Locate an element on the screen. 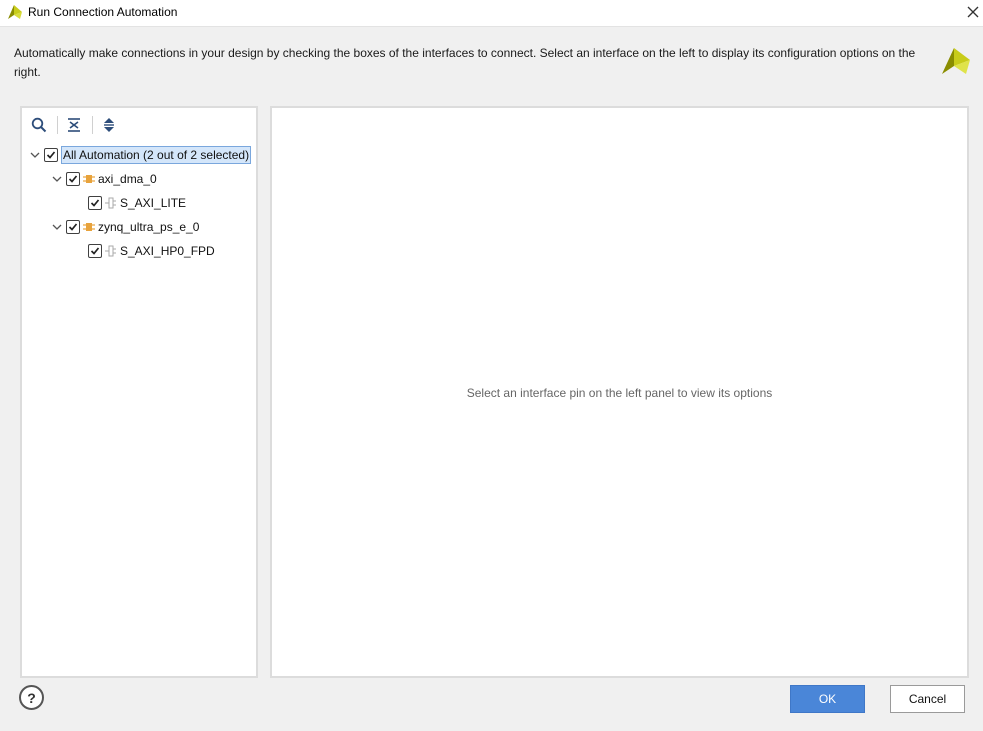  collapse-all-icon is located at coordinates (74, 125).